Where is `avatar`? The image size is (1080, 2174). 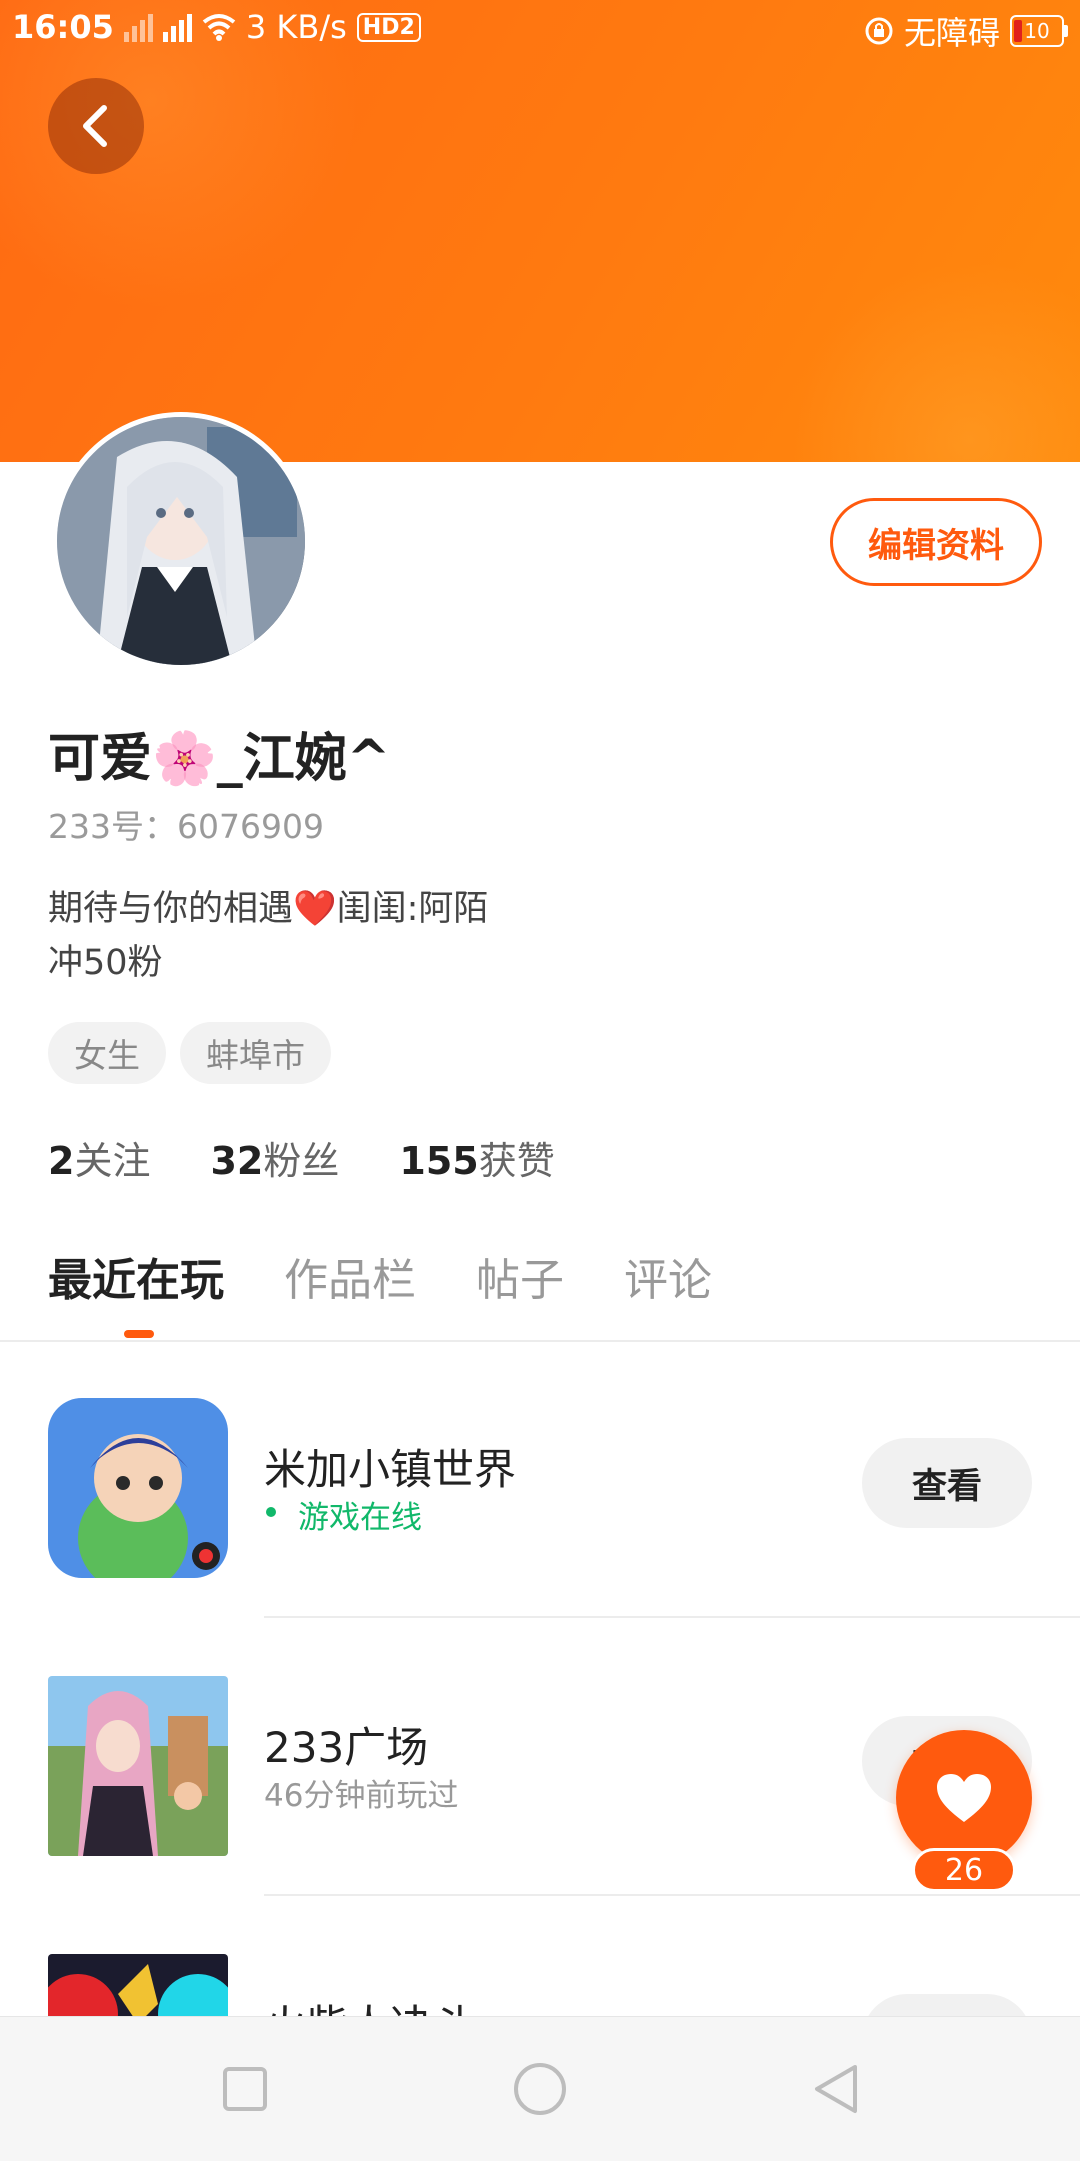
avatar is located at coordinates (181, 541).